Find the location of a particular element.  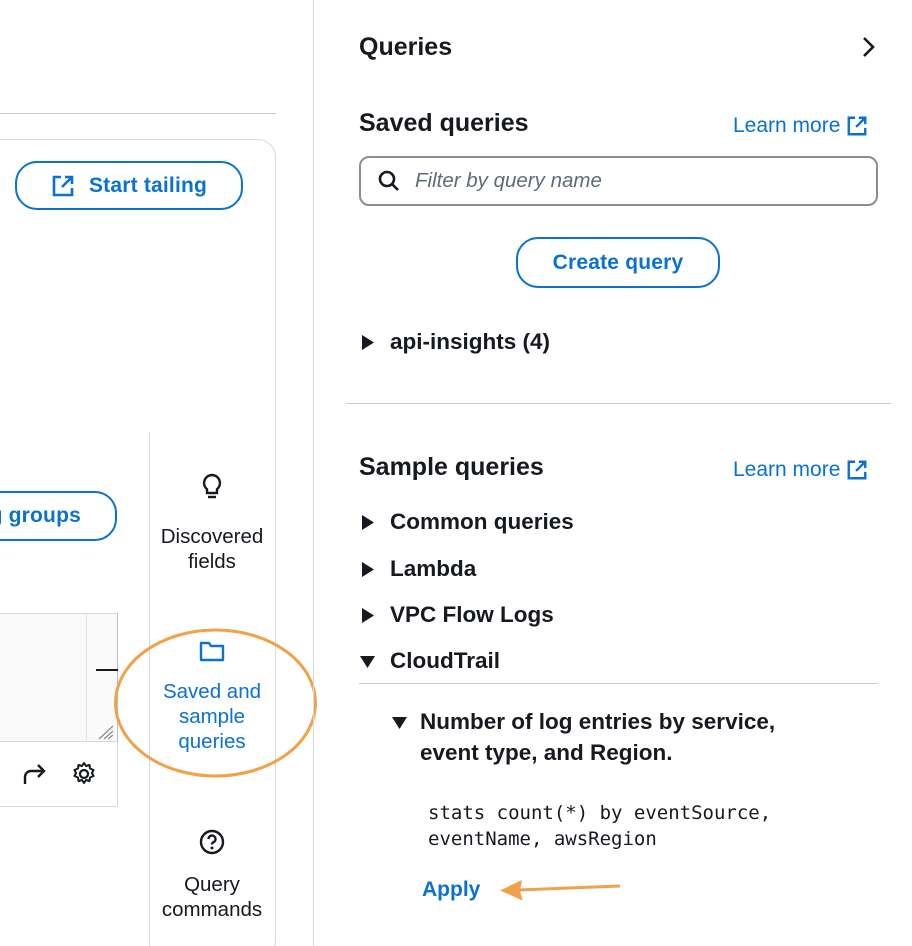

folder-icon is located at coordinates (212, 651).